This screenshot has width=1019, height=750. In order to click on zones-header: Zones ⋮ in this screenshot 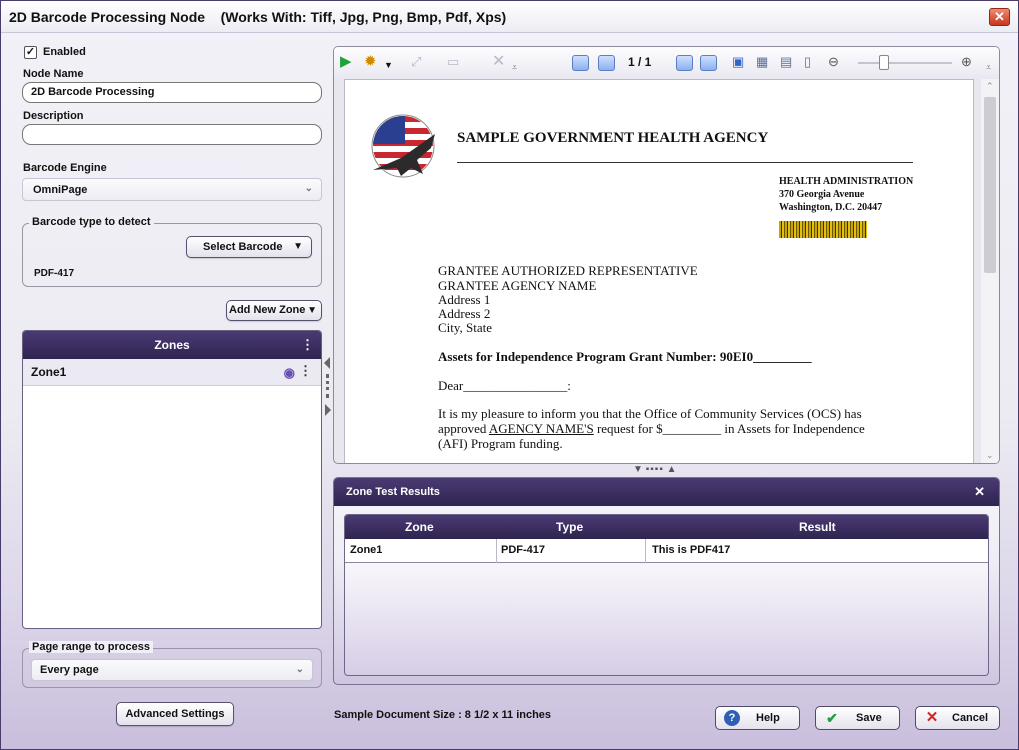, I will do `click(172, 345)`.